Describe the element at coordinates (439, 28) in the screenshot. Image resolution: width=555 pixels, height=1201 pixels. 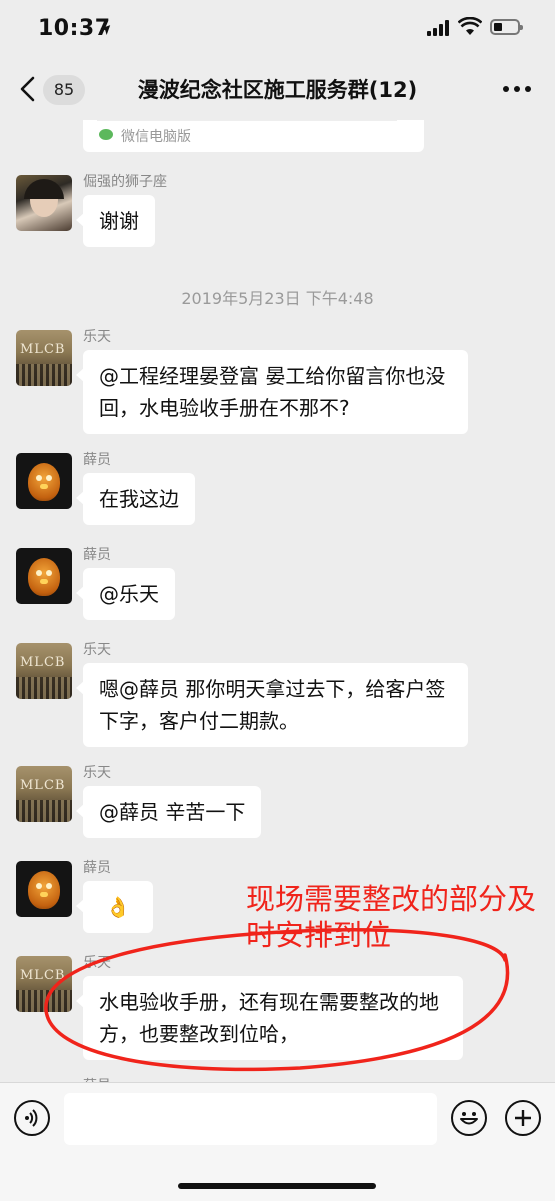
I see `cellular-signal-icon` at that location.